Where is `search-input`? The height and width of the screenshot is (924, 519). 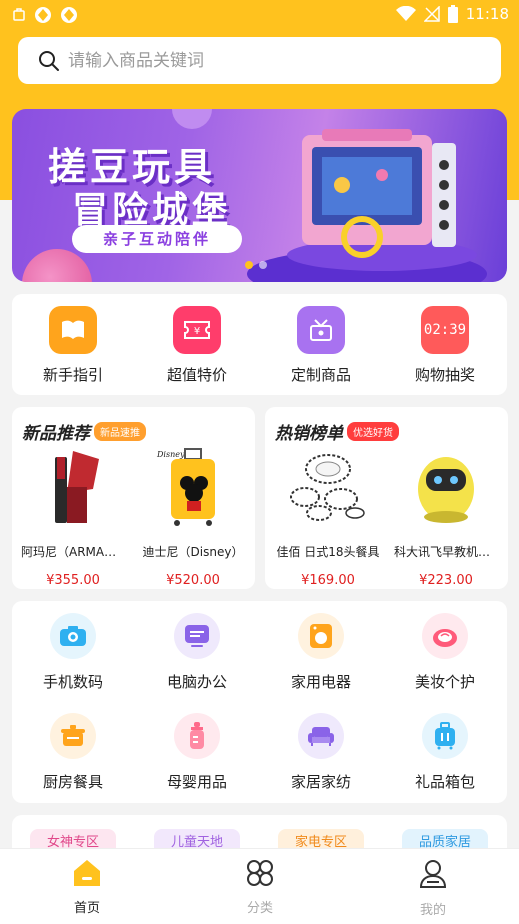
search-input is located at coordinates (268, 60).